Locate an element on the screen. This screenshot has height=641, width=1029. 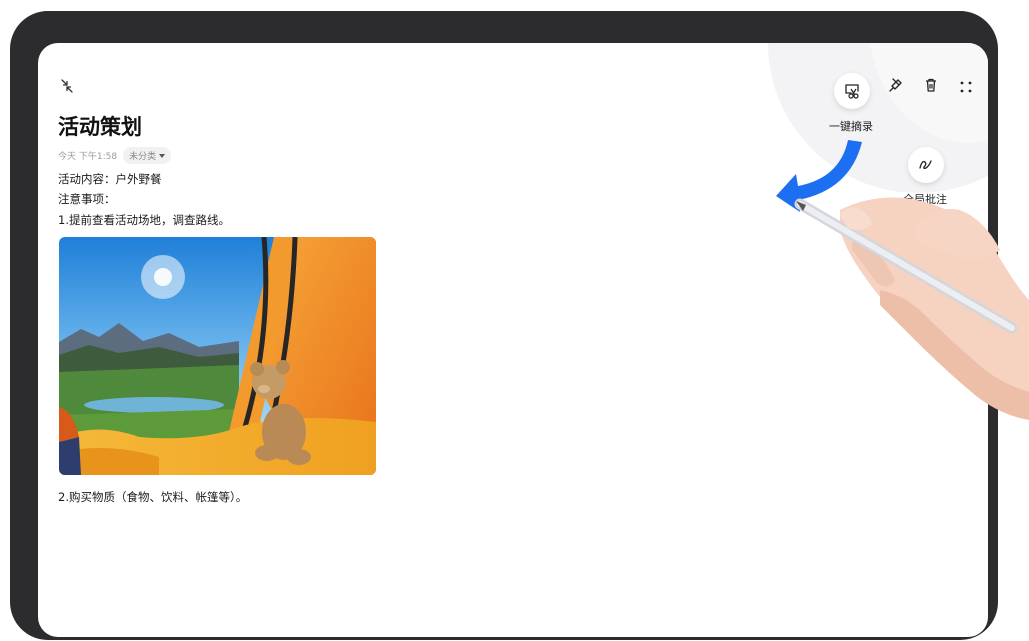
chevron-down-icon is located at coordinates (162, 155).